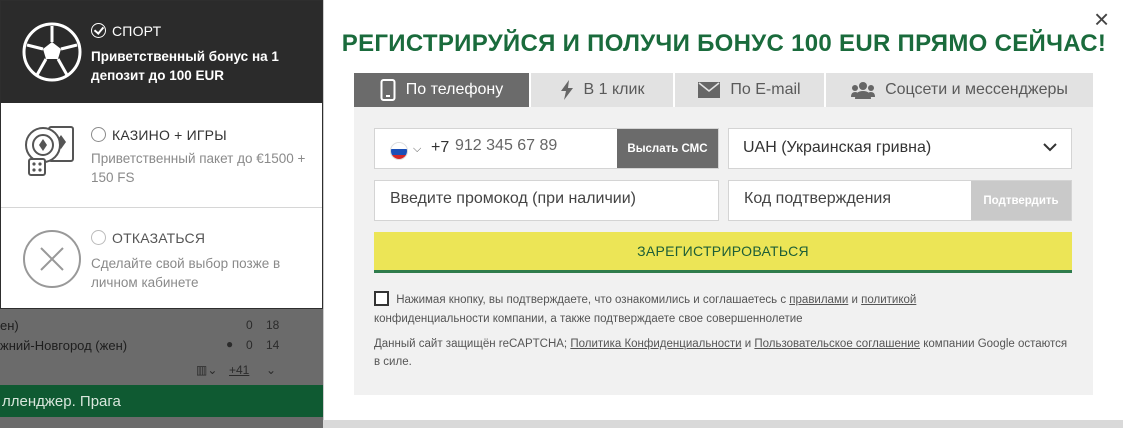 The height and width of the screenshot is (428, 1123). What do you see at coordinates (1101, 19) in the screenshot?
I see `close-icon: ×` at bounding box center [1101, 19].